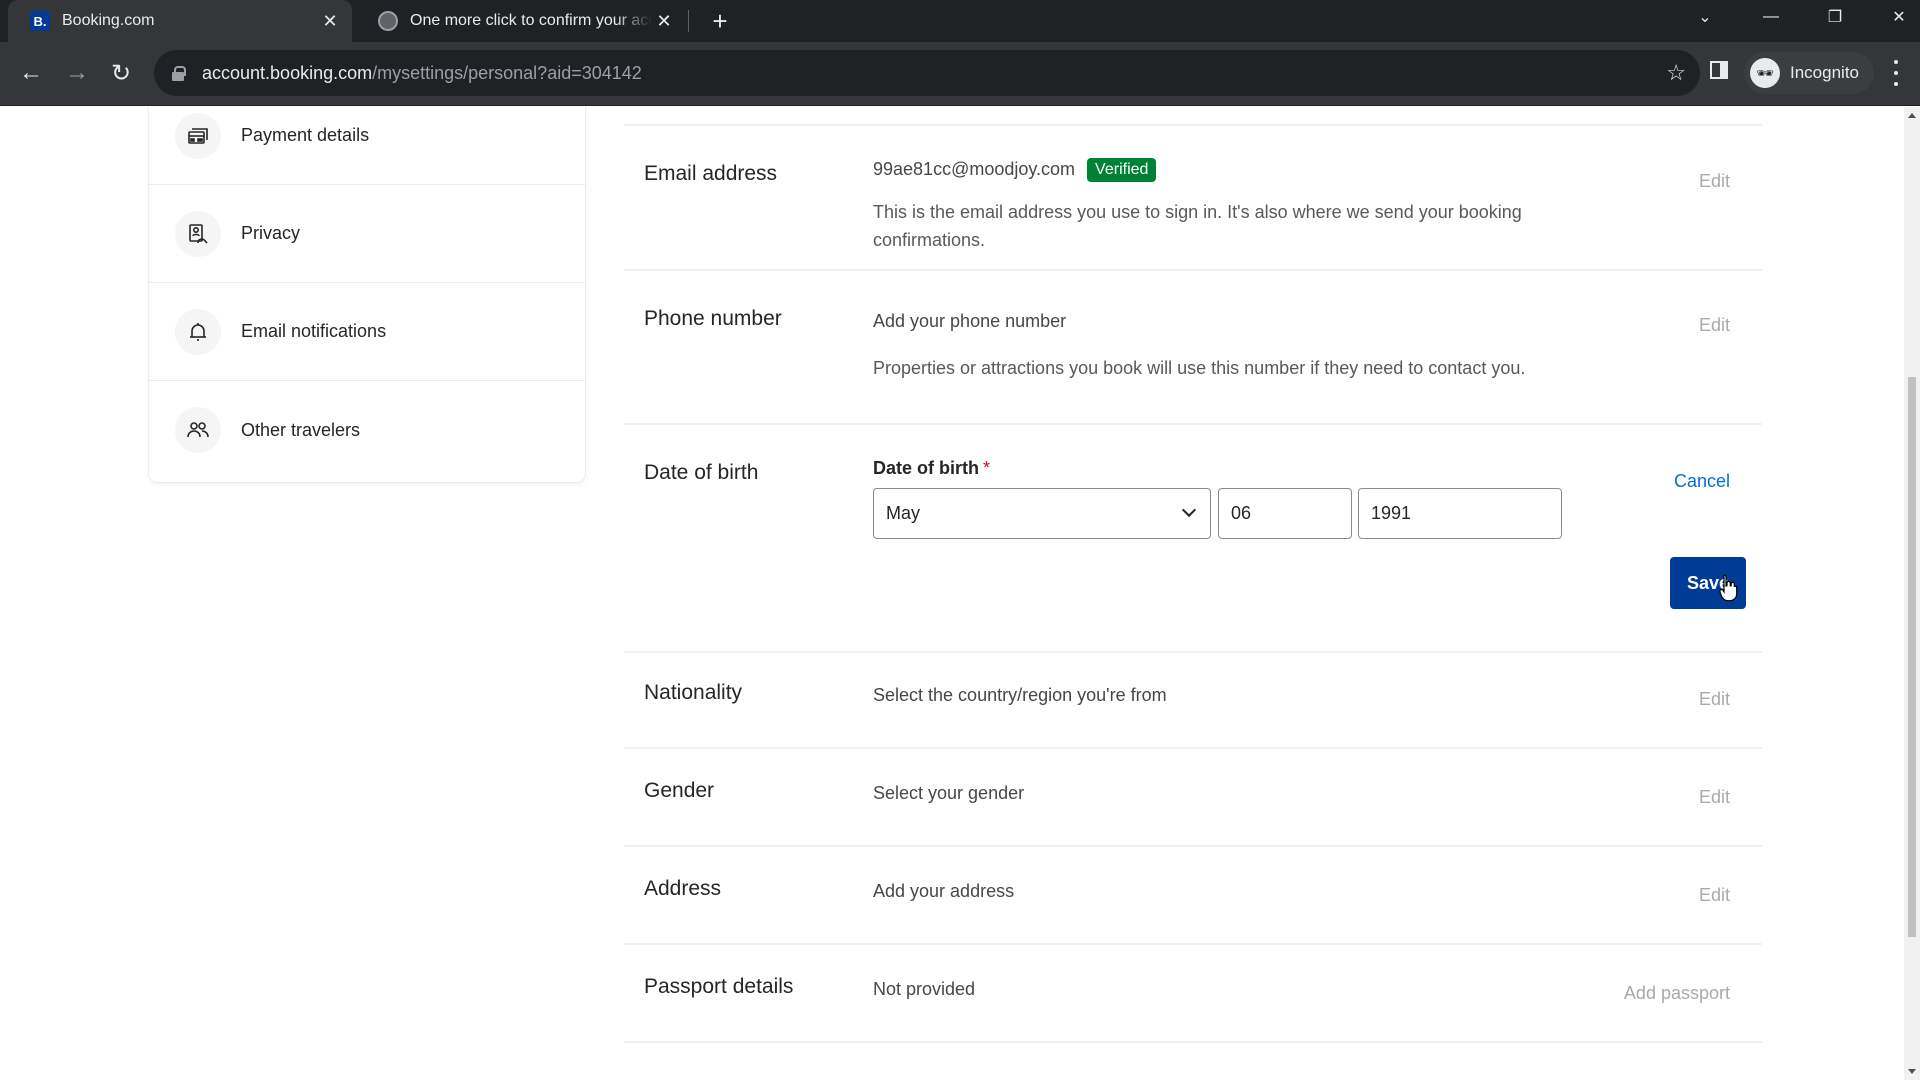  What do you see at coordinates (944, 891) in the screenshot?
I see `address-value: Add your address` at bounding box center [944, 891].